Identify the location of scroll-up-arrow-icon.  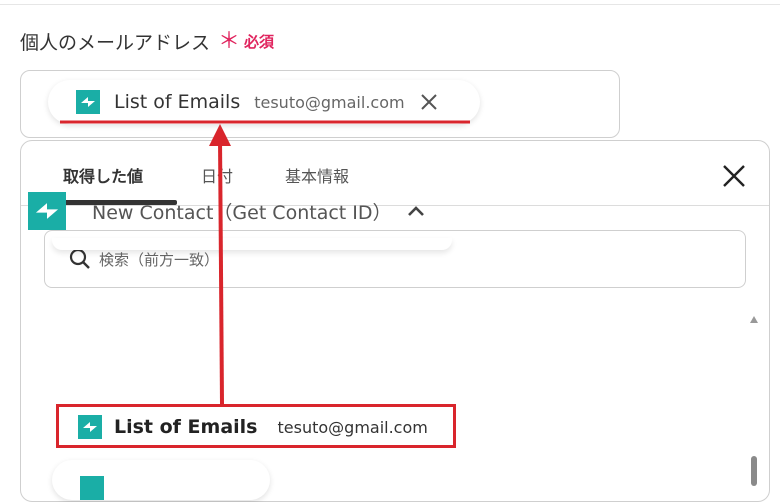
(754, 319).